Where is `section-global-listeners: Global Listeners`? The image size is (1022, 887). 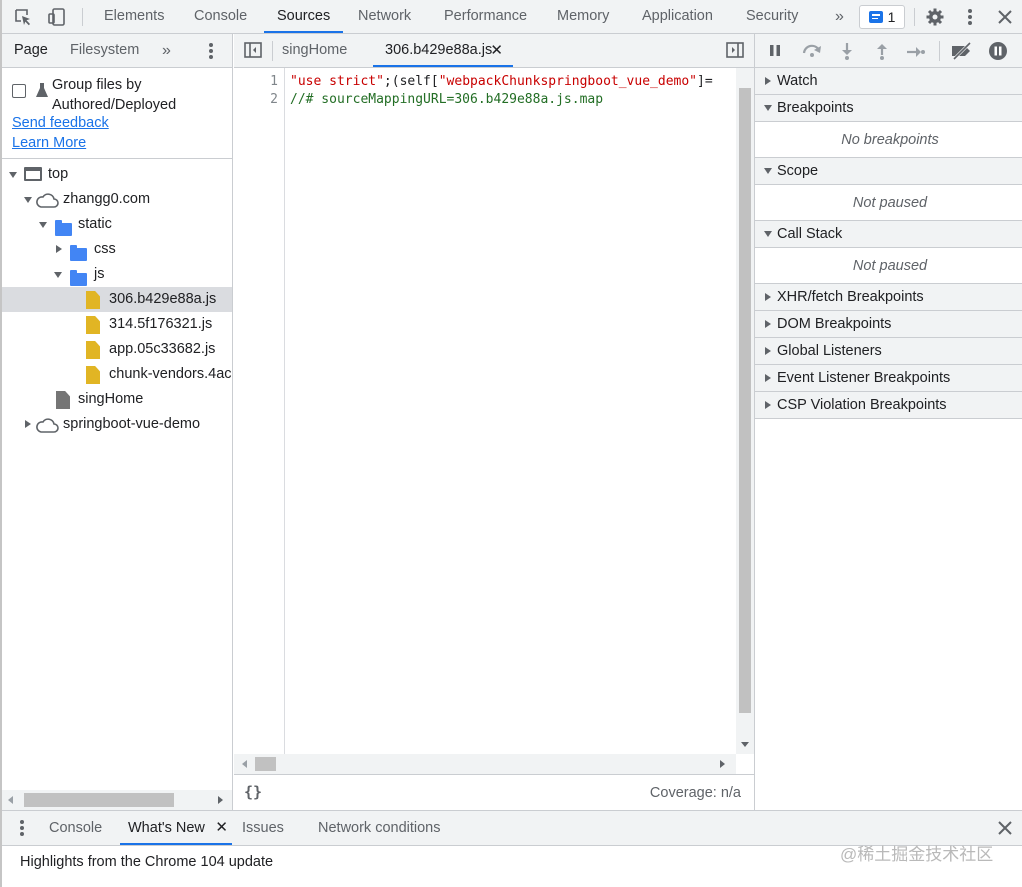
section-global-listeners: Global Listeners is located at coordinates (888, 351).